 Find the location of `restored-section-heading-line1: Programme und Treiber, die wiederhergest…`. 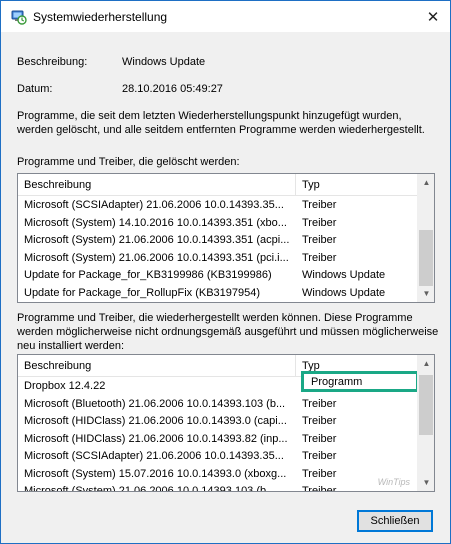

restored-section-heading-line1: Programme und Treiber, die wiederhergest… is located at coordinates (215, 318).